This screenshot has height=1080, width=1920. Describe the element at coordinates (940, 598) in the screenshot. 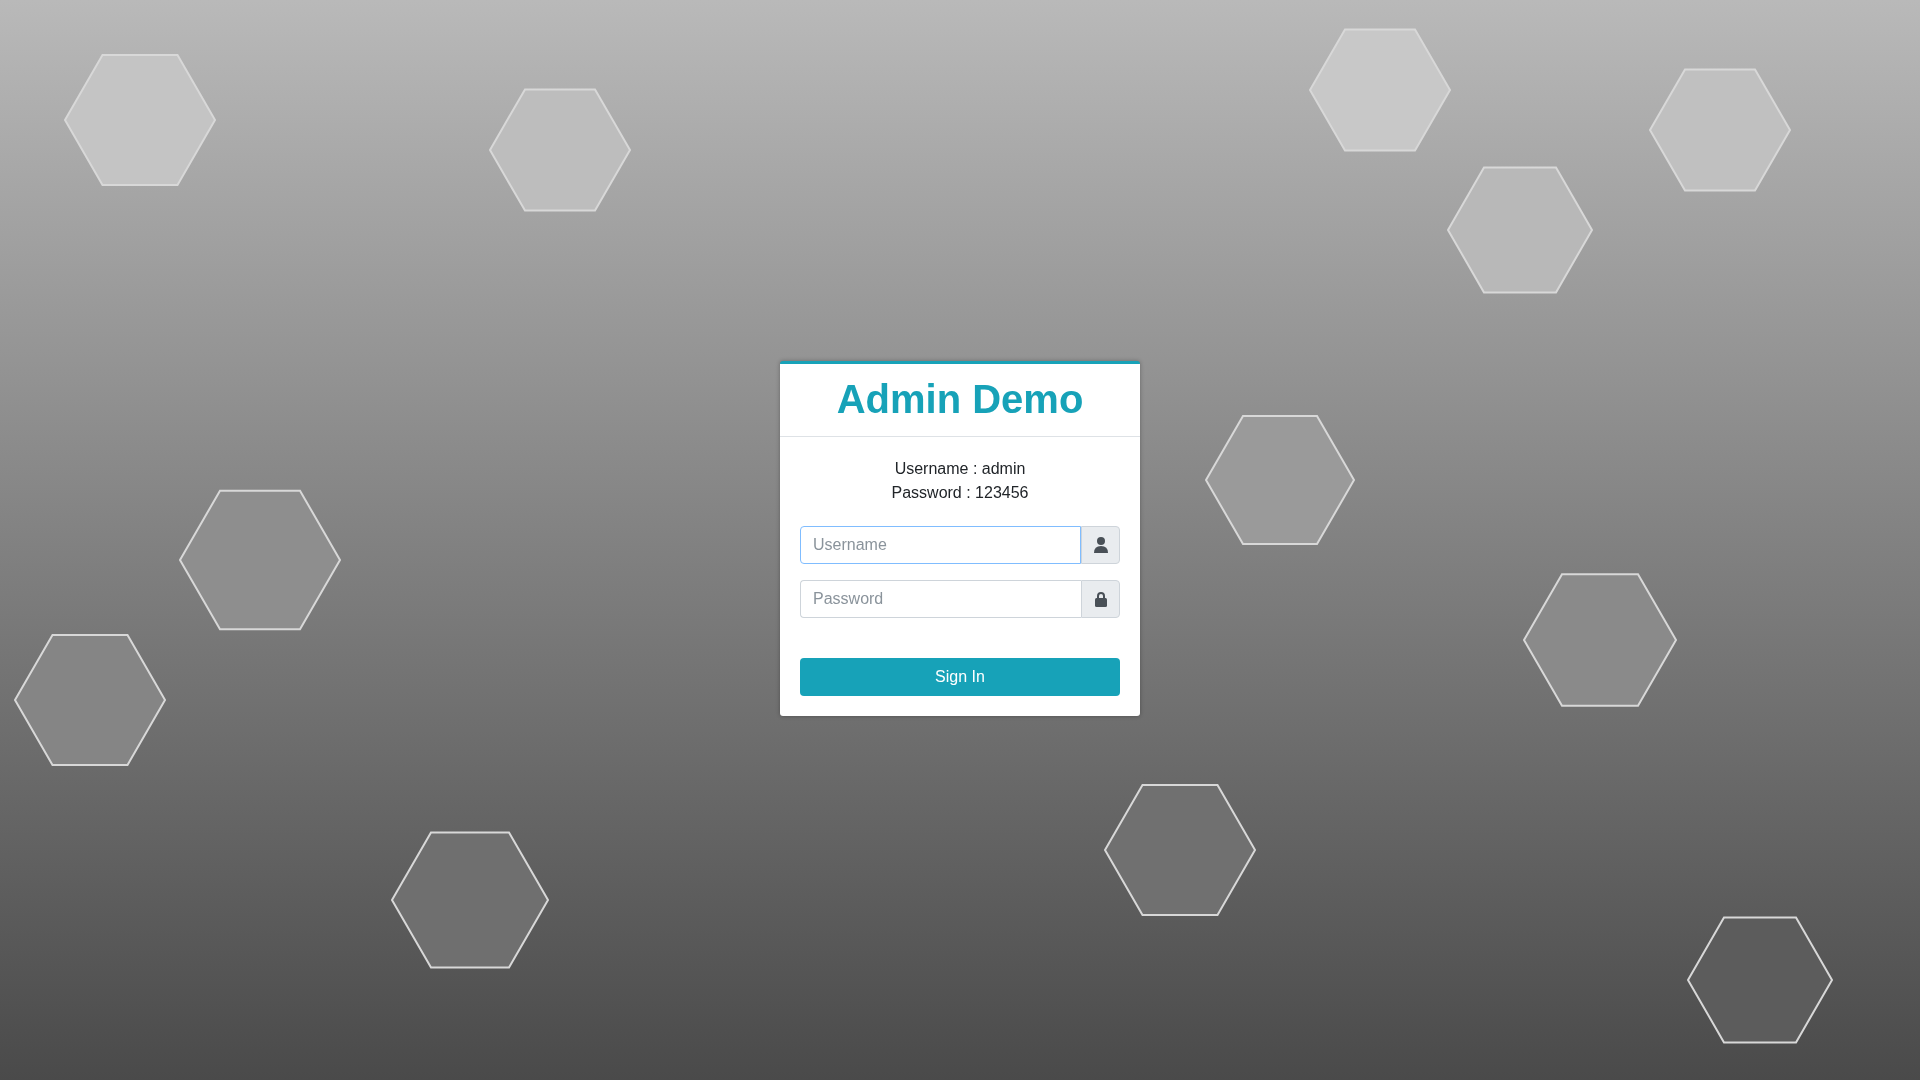

I see `password-field: Password` at that location.